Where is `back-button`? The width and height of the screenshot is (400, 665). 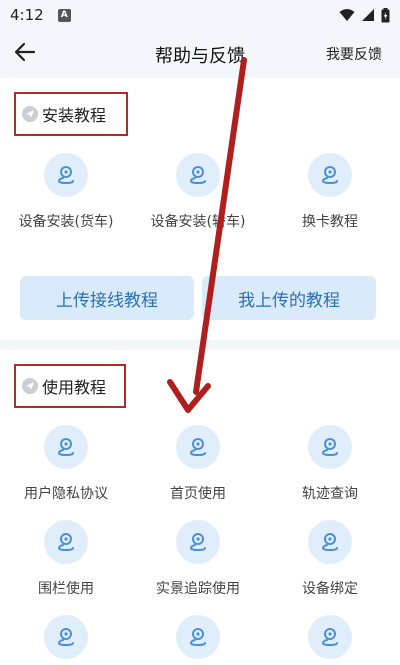 back-button is located at coordinates (25, 52).